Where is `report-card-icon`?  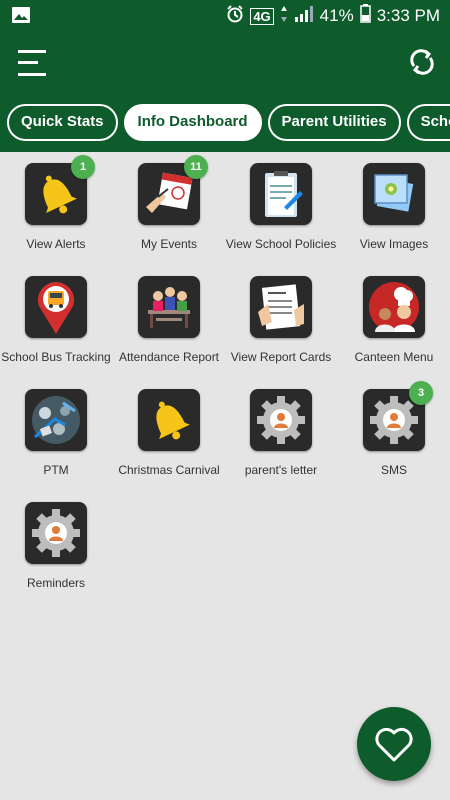
report-card-icon is located at coordinates (281, 307).